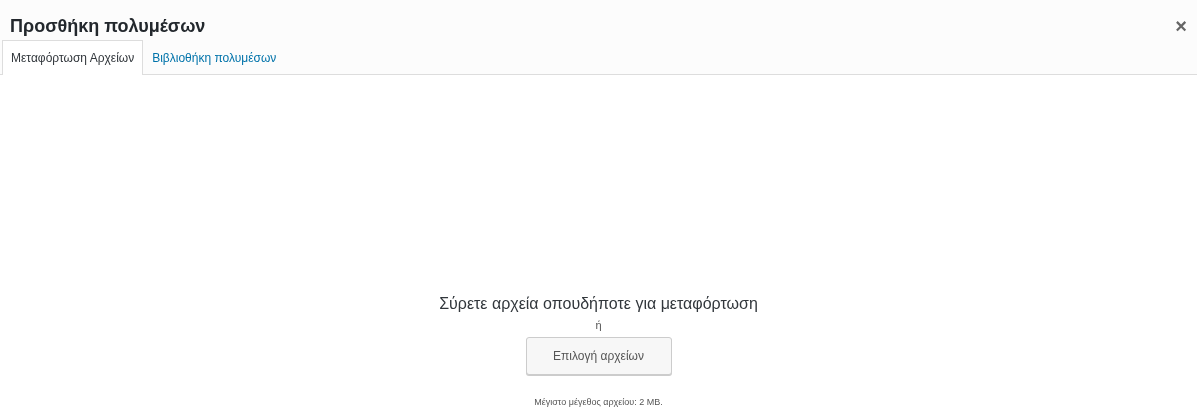  Describe the element at coordinates (73, 57) in the screenshot. I see `tab: Μεταφόρτωση Αρχείων` at that location.